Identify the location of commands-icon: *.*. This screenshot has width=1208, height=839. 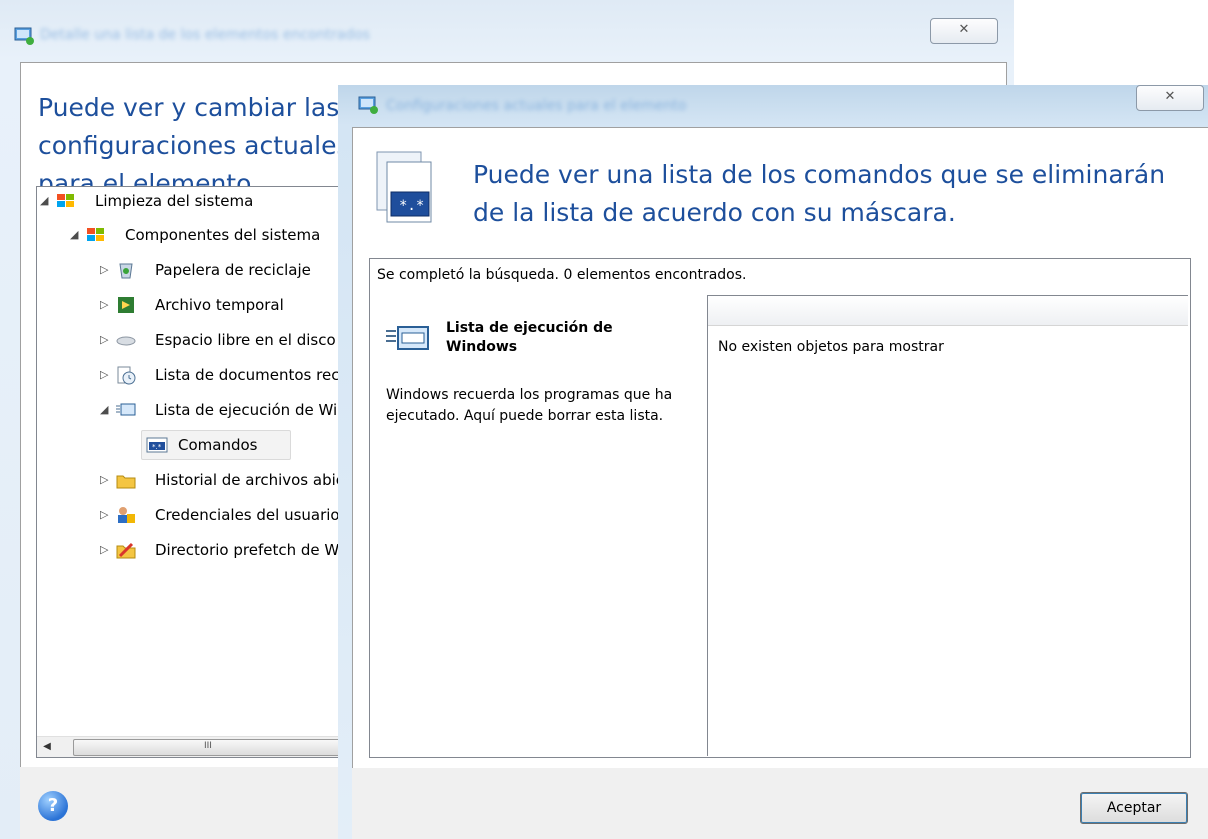
(157, 445).